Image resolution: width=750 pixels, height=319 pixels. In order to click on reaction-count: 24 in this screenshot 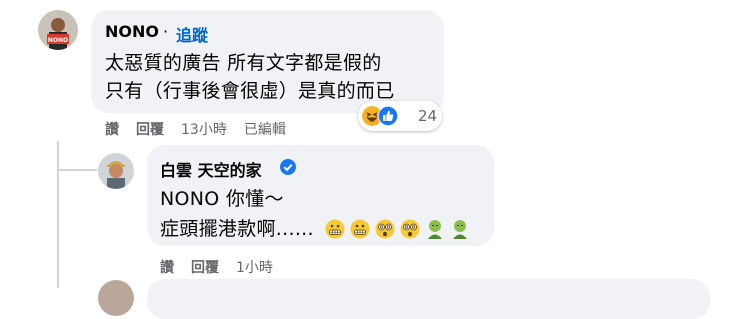, I will do `click(428, 116)`.